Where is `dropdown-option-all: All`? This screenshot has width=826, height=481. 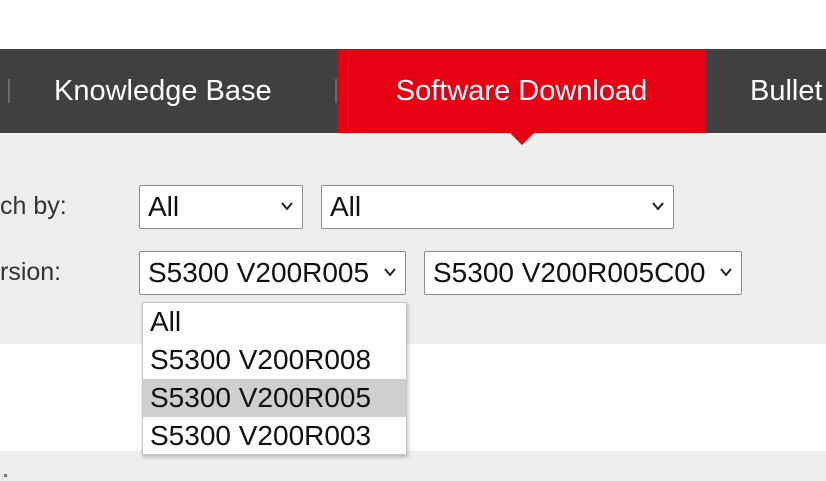 dropdown-option-all: All is located at coordinates (274, 322).